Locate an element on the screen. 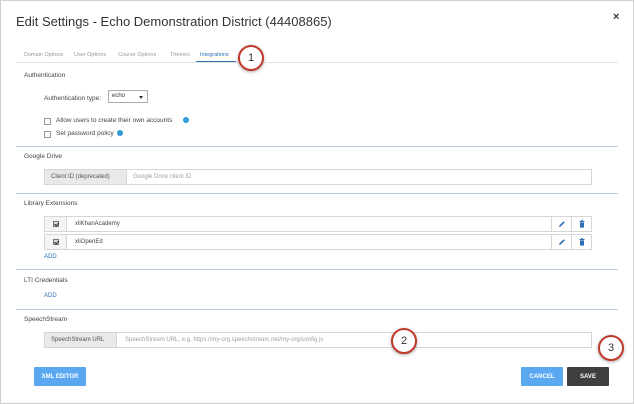  chevron-down-icon is located at coordinates (141, 97).